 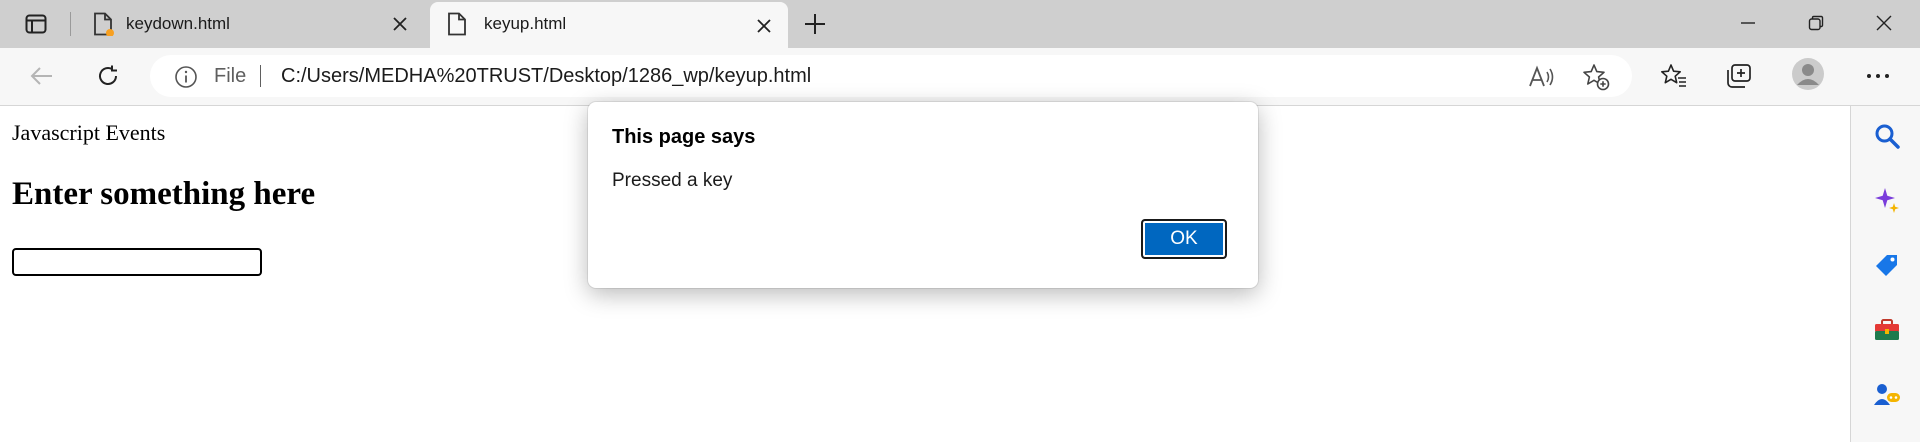 What do you see at coordinates (1674, 76) in the screenshot?
I see `favorites-icon` at bounding box center [1674, 76].